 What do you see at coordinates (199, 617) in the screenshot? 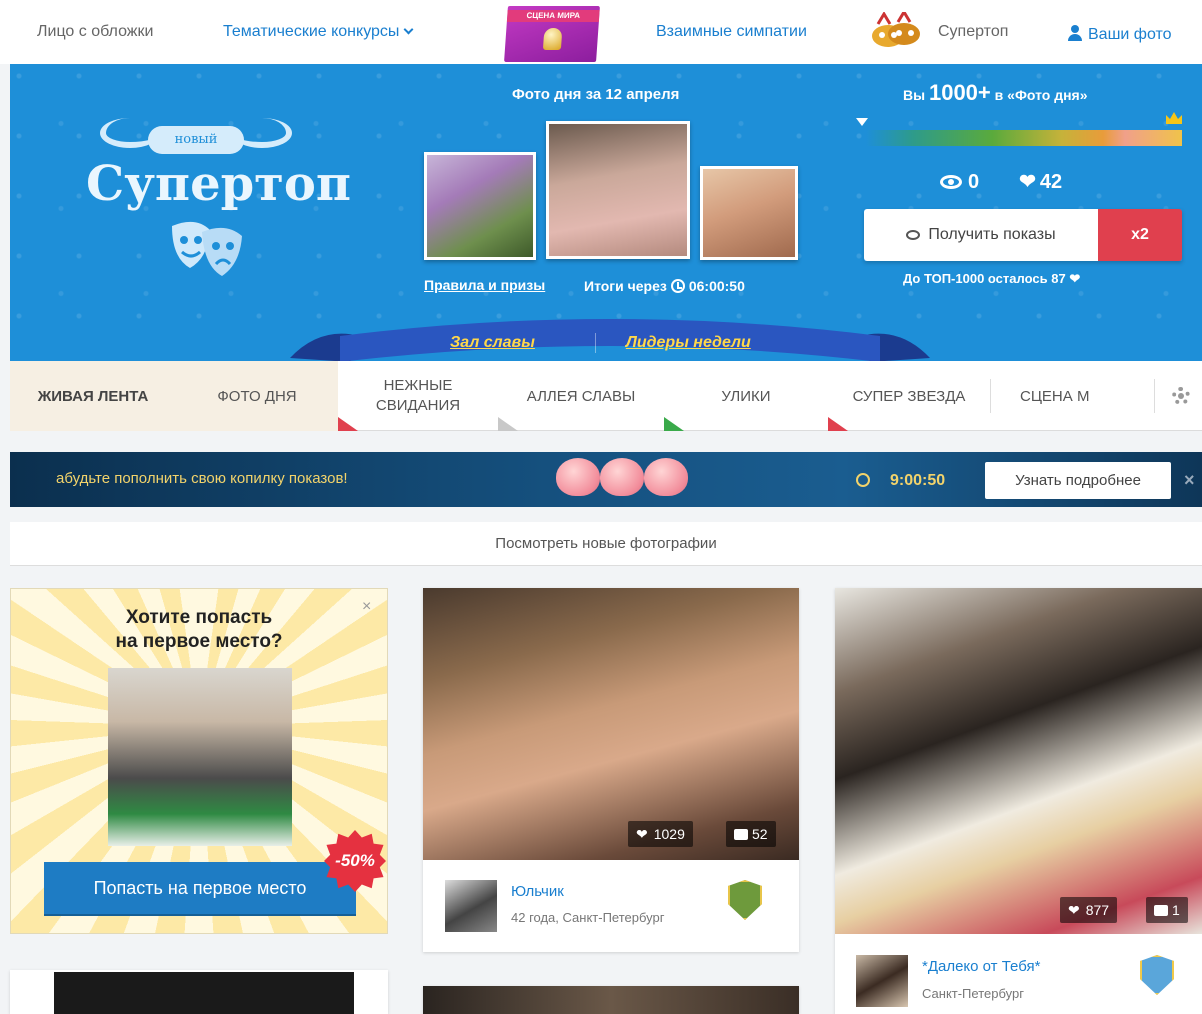
I see `promo-title-line1: Хотите попасть` at bounding box center [199, 617].